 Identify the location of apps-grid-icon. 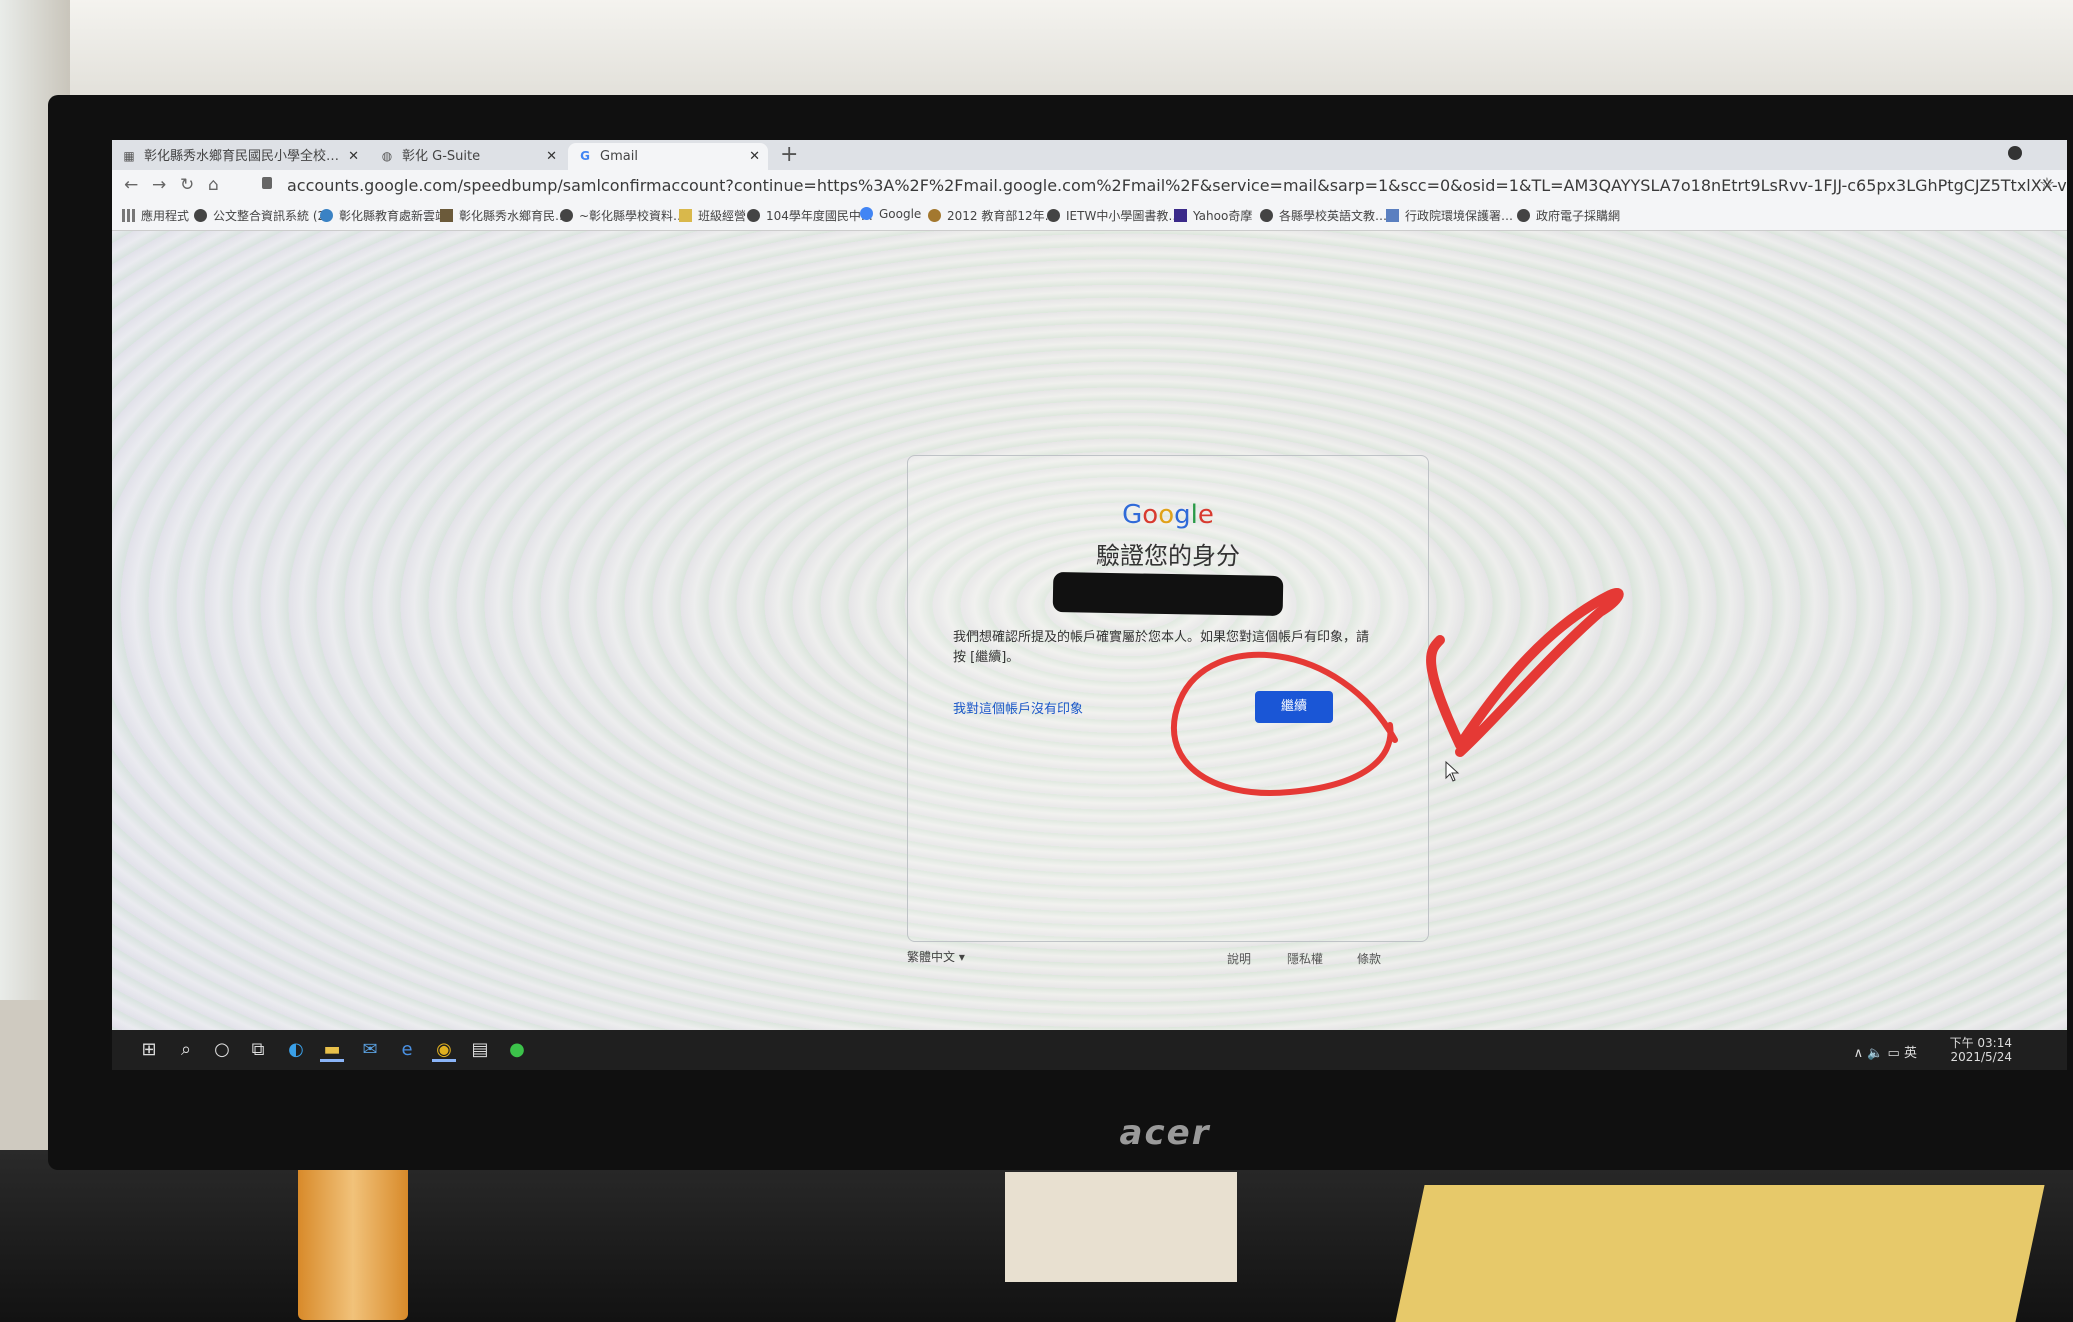
(128, 215).